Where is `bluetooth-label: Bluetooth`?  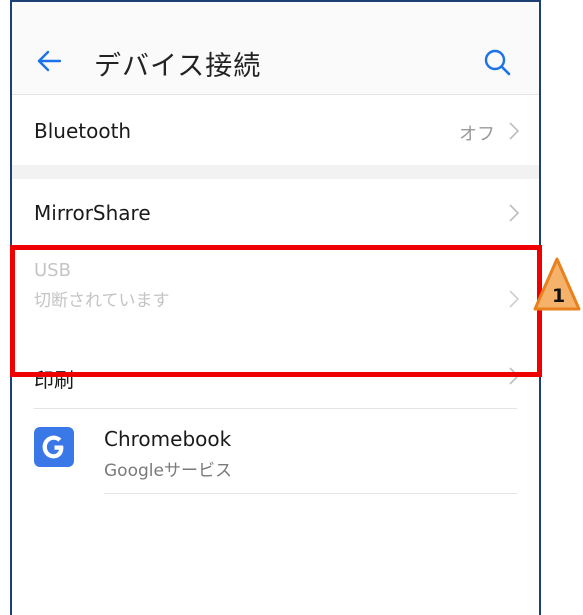
bluetooth-label: Bluetooth is located at coordinates (83, 131).